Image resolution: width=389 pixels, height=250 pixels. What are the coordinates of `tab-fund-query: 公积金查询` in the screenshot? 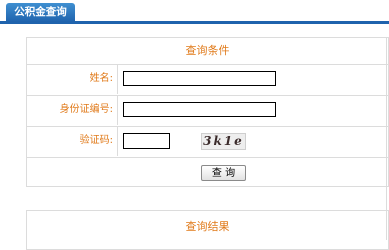 It's located at (40, 12).